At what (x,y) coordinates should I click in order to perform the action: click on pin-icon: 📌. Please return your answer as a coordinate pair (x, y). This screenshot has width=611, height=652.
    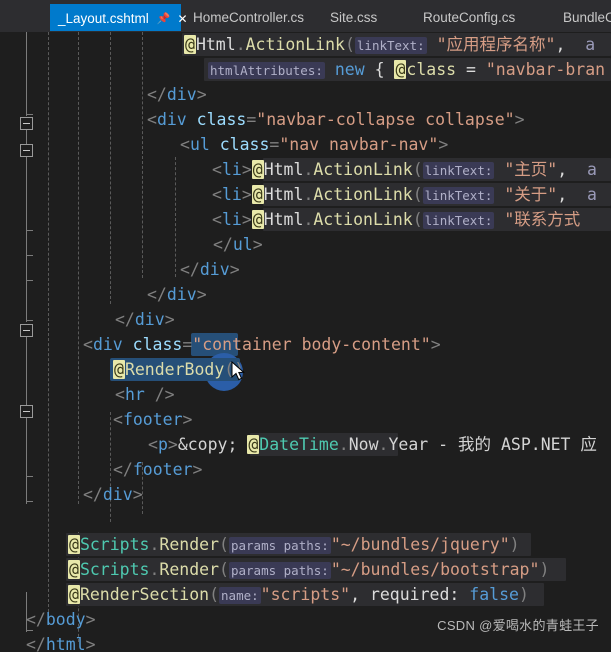
    Looking at the image, I should click on (164, 18).